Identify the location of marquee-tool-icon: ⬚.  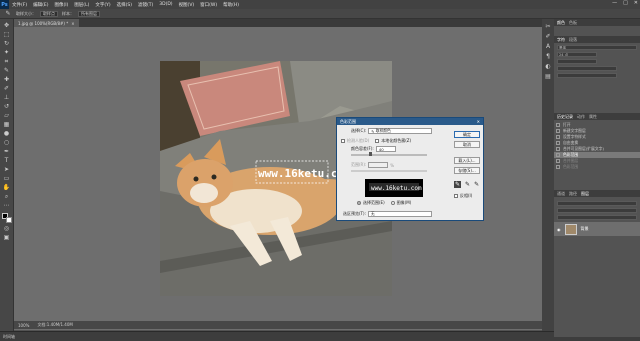
(7, 34).